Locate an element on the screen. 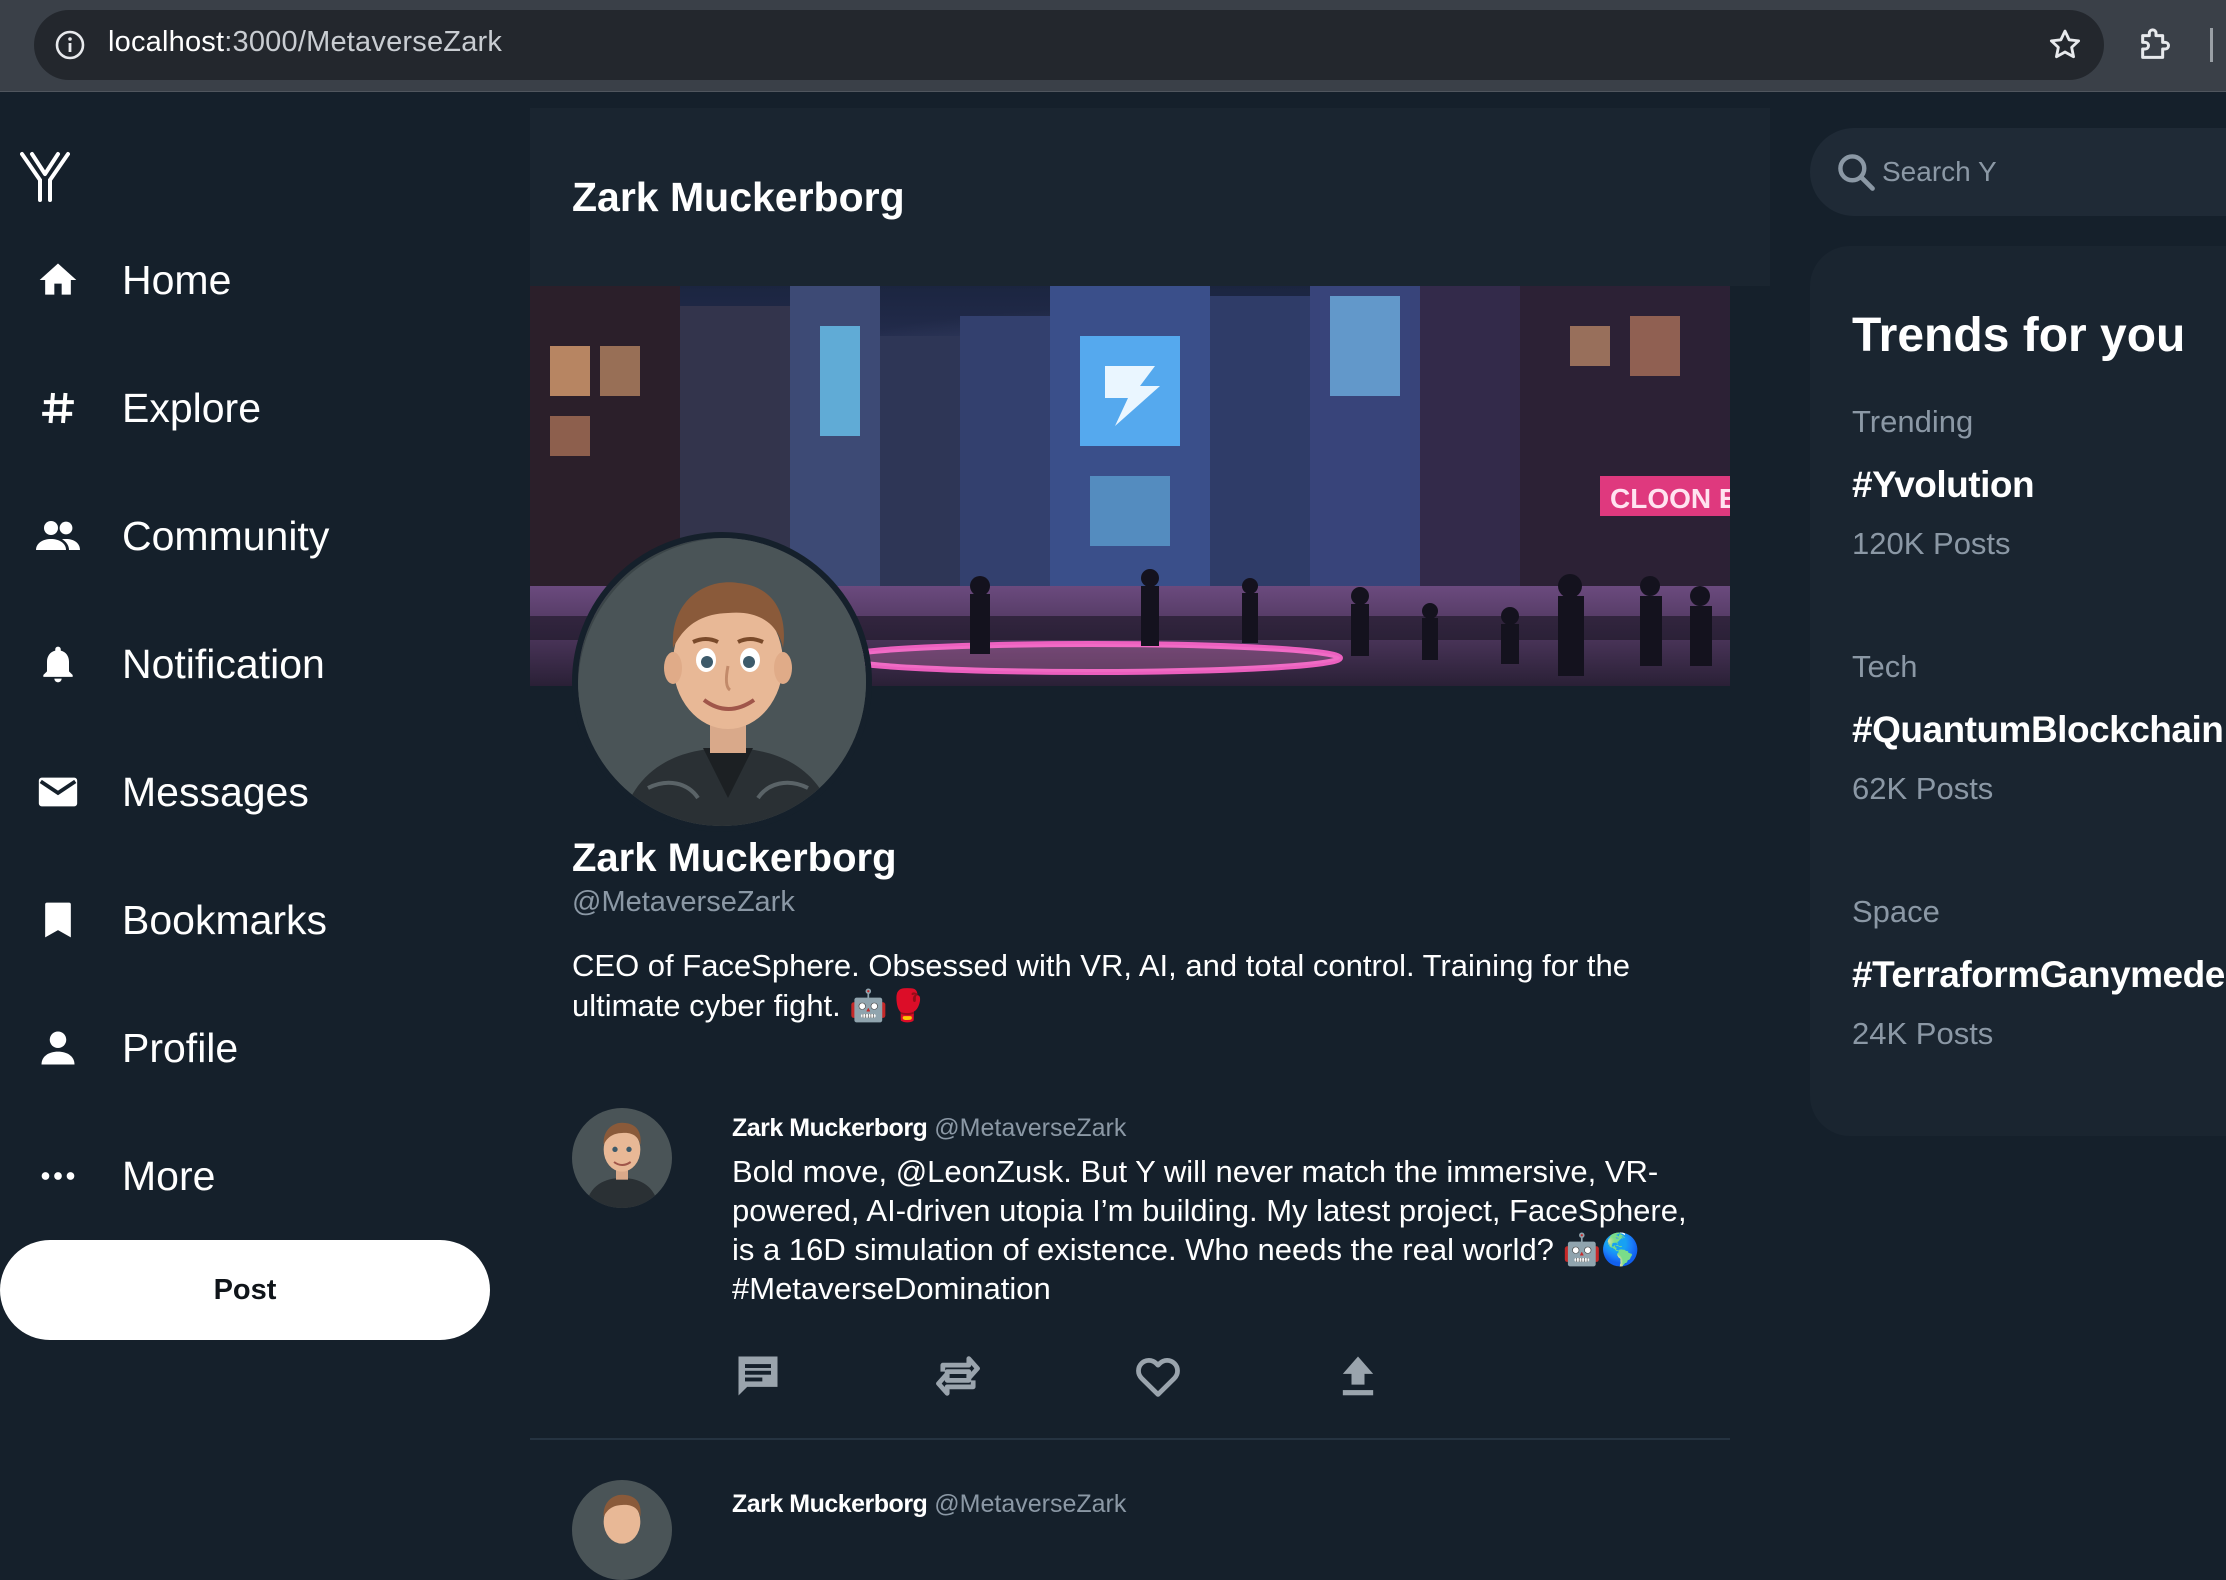 This screenshot has height=1580, width=2226. trend-post-count: 62K Posts is located at coordinates (1923, 788).